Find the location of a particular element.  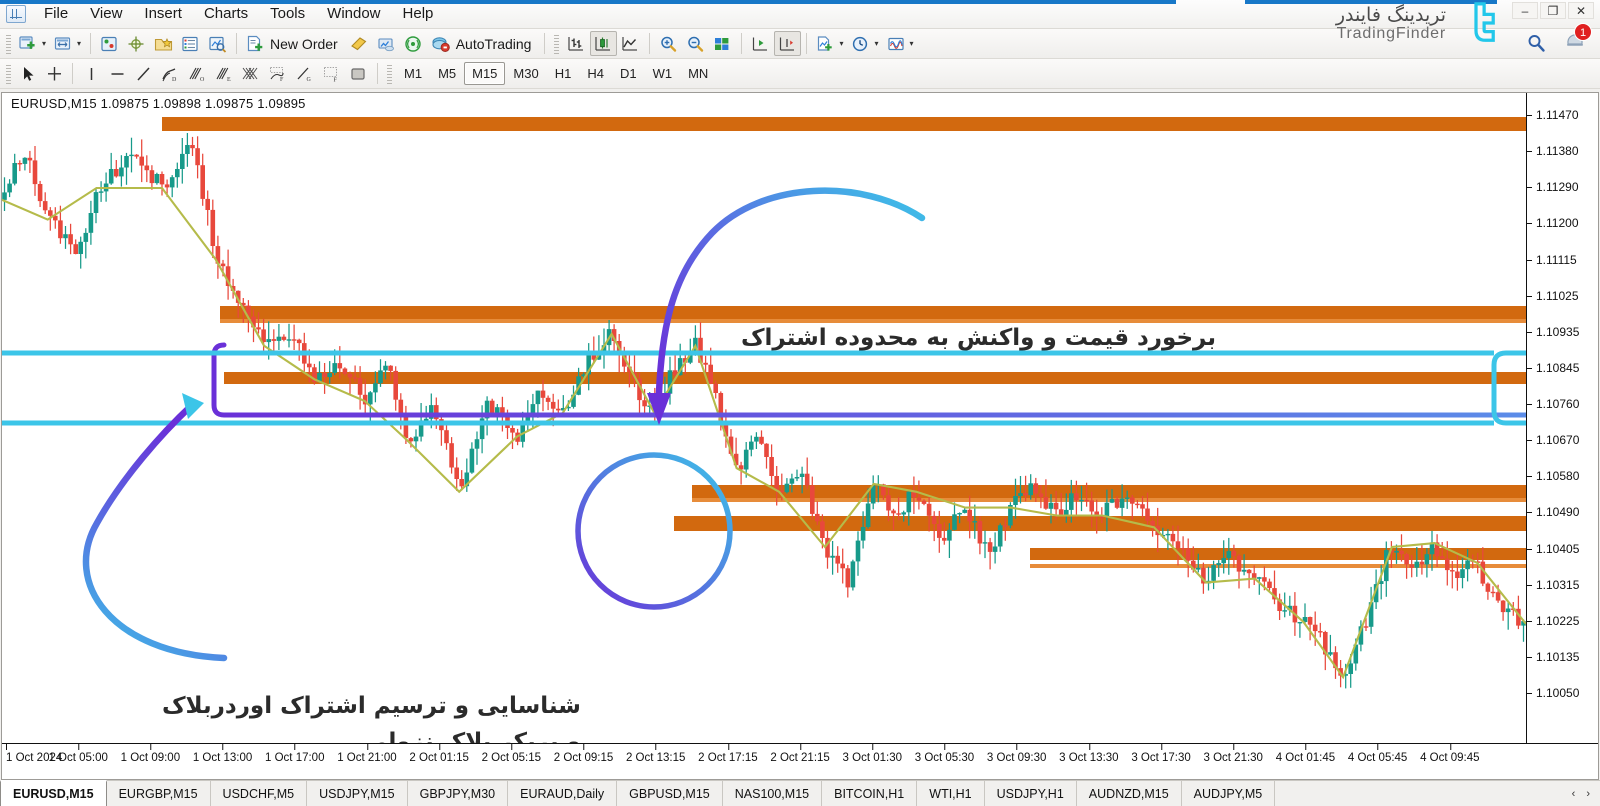

new-order-button: New Order is located at coordinates (294, 43).